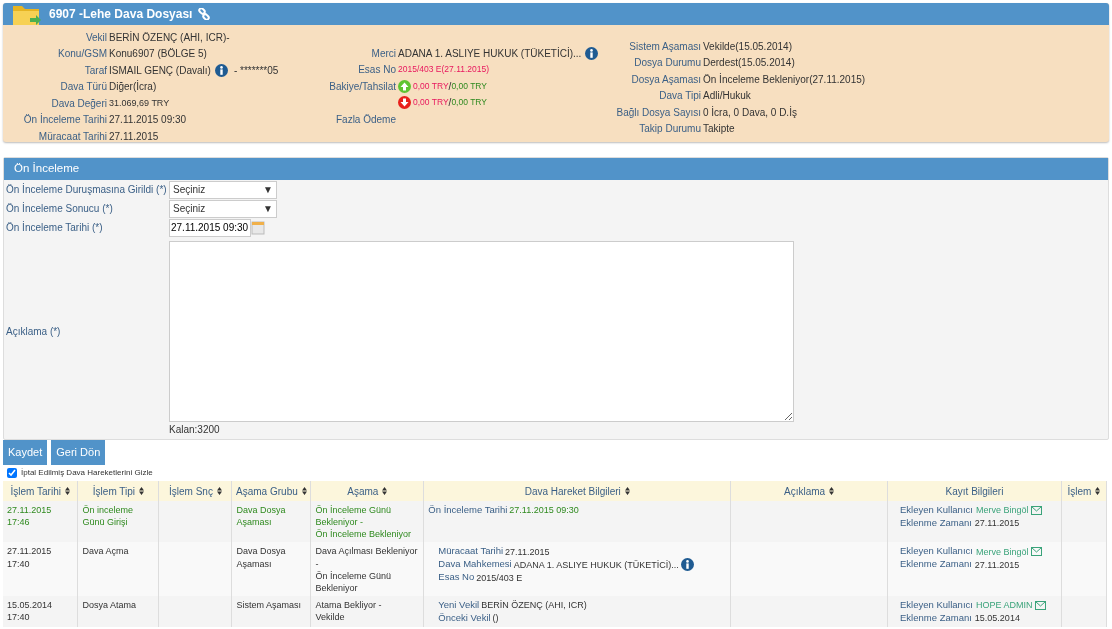 This screenshot has width=1112, height=629. I want to click on detail-label: Esas No, so click(456, 578).